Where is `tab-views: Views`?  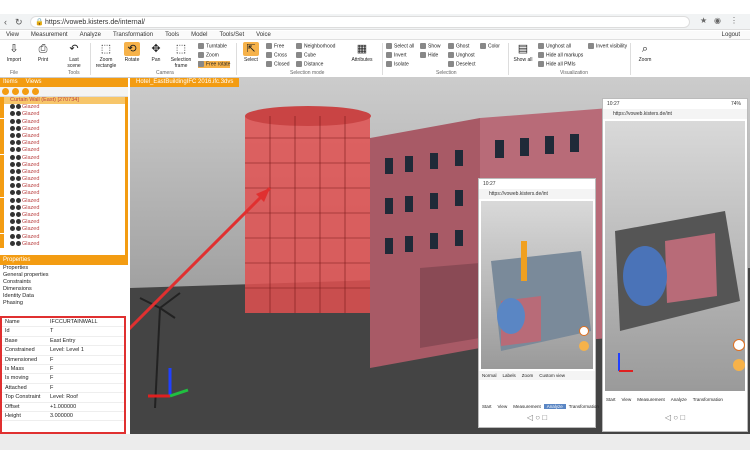
tab-views: Views is located at coordinates (34, 82).